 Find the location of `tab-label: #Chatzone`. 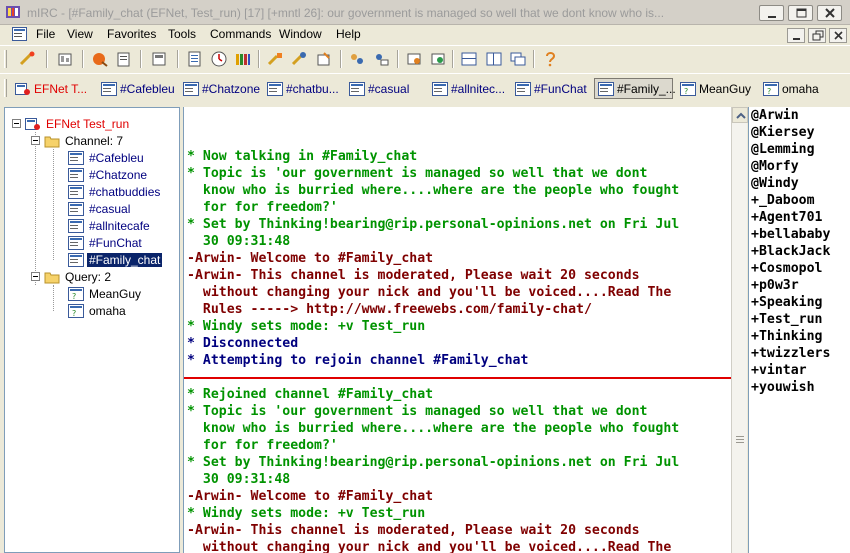

tab-label: #Chatzone is located at coordinates (231, 88).